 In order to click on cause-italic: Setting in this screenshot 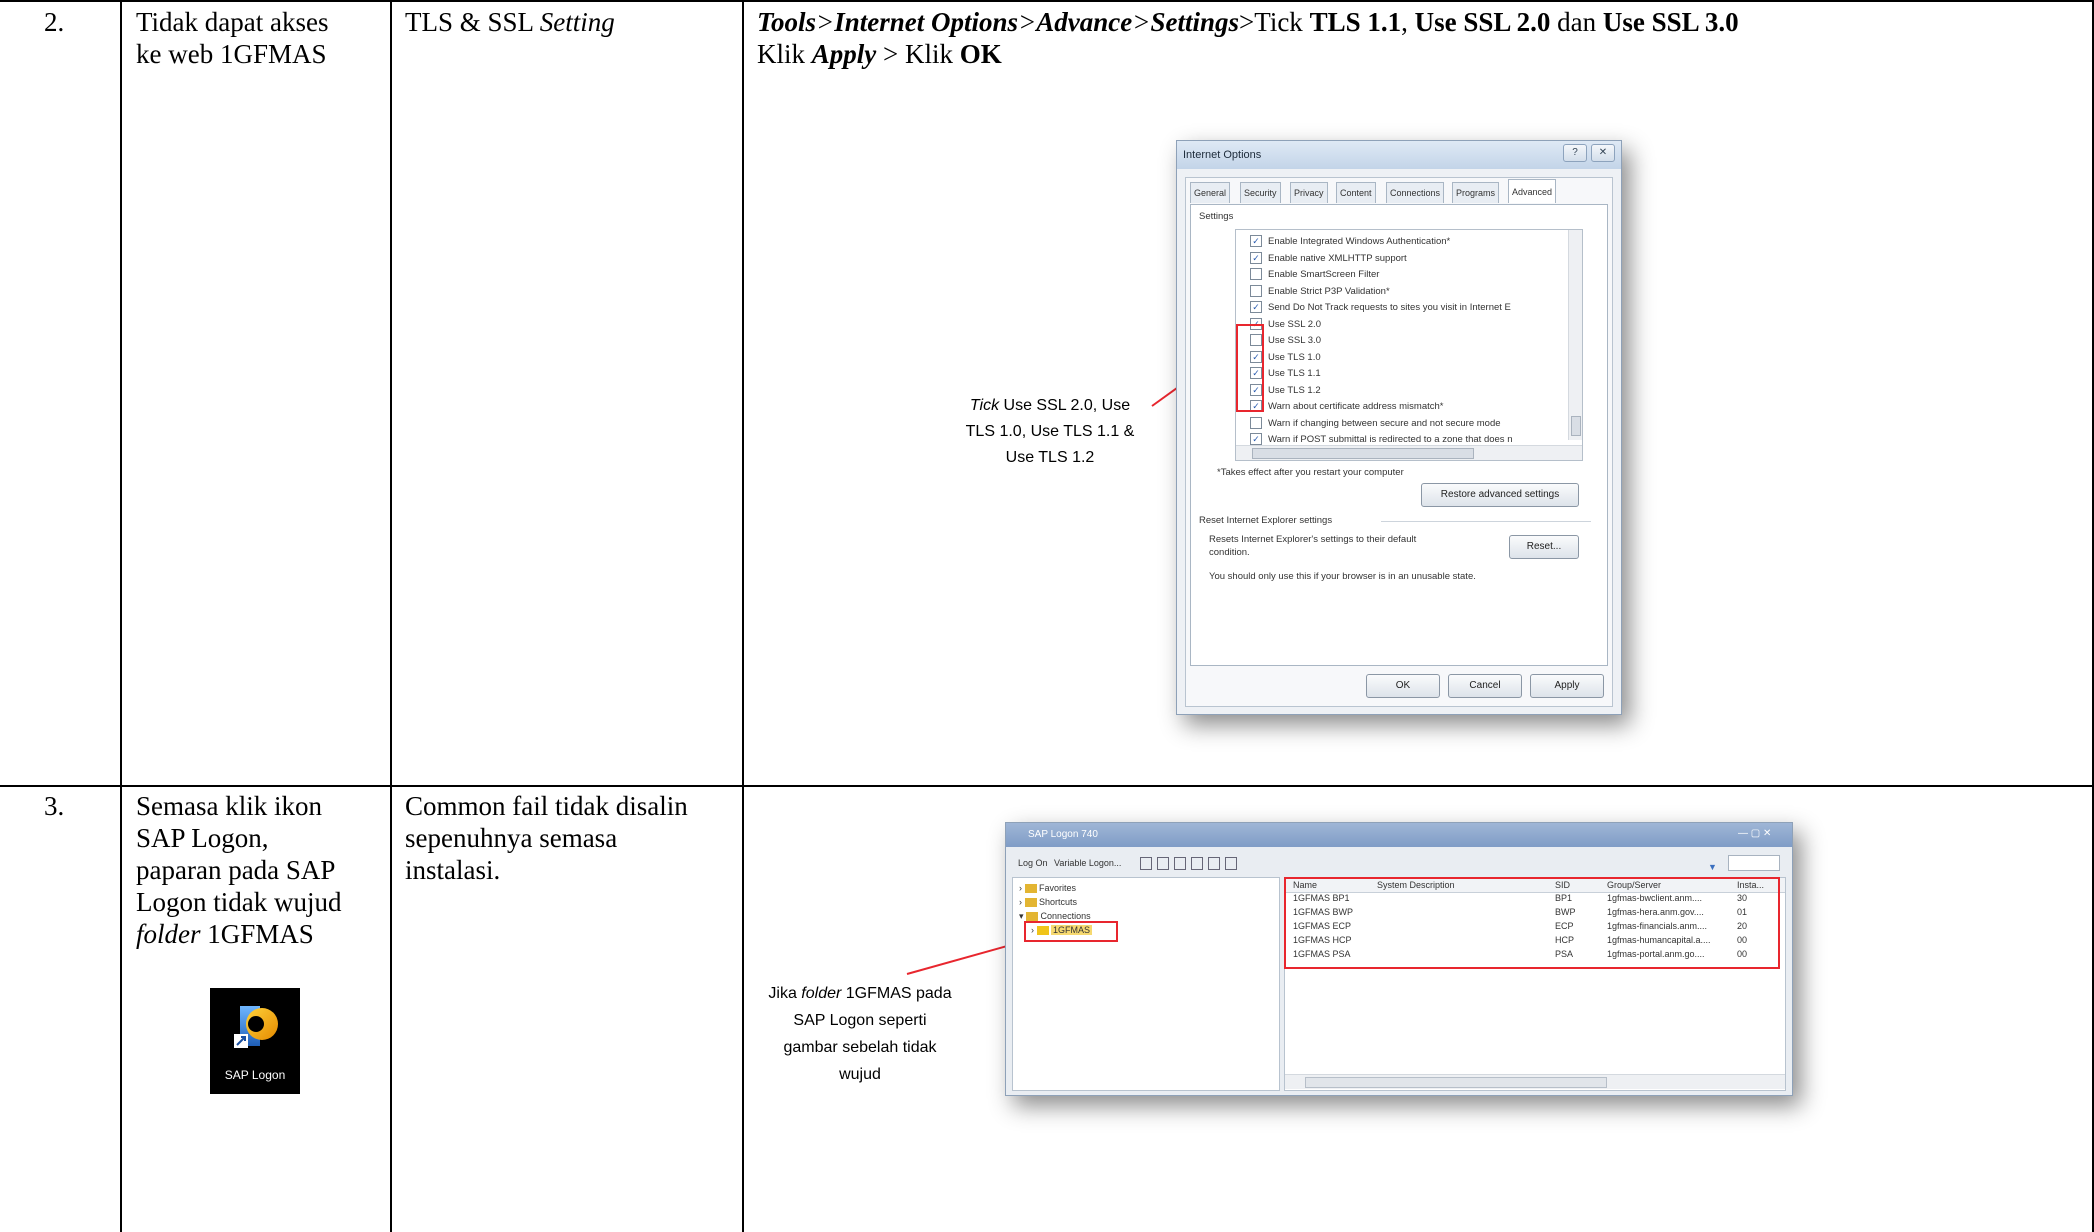, I will do `click(577, 22)`.